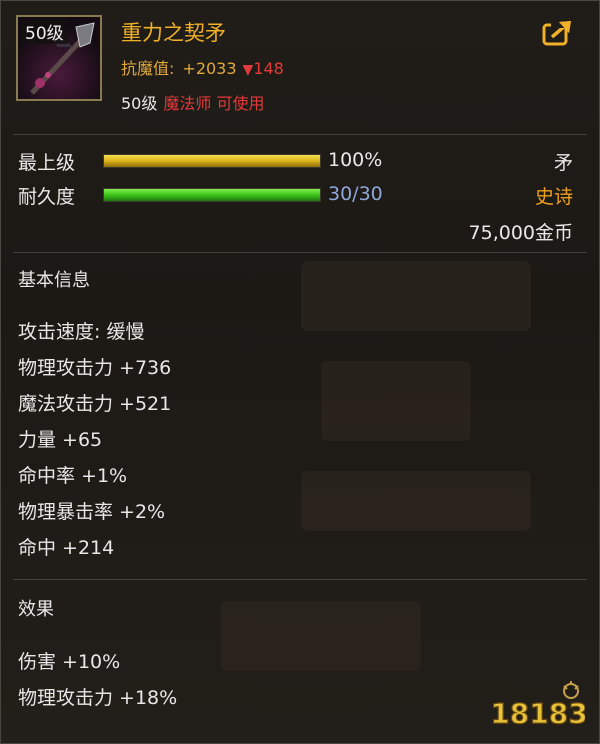 The image size is (600, 744). Describe the element at coordinates (98, 698) in the screenshot. I see `effect-line: 物理攻击力 +18%` at that location.